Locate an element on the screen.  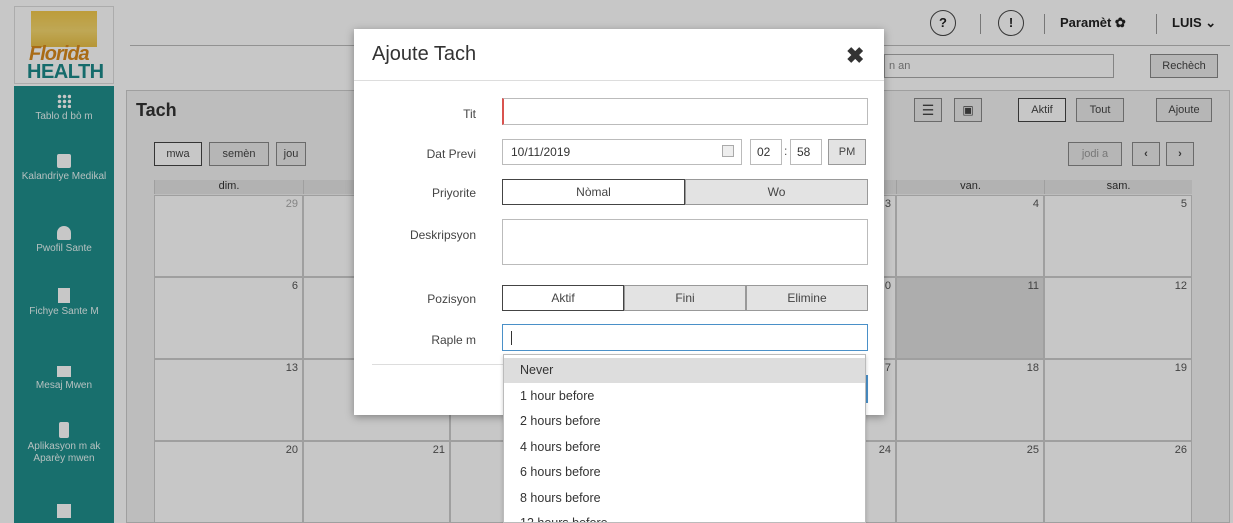
due-date-label: Dat Previ is located at coordinates (451, 154).